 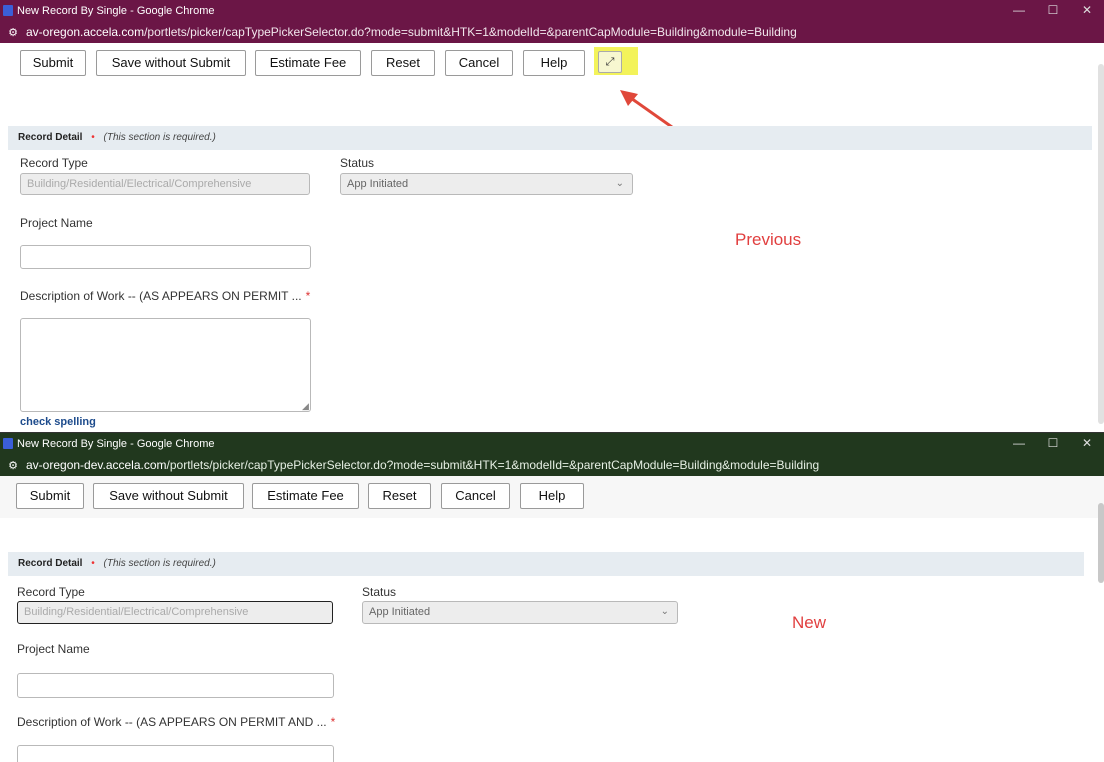 What do you see at coordinates (305, 406) in the screenshot?
I see `resize-handle-icon: ◢` at bounding box center [305, 406].